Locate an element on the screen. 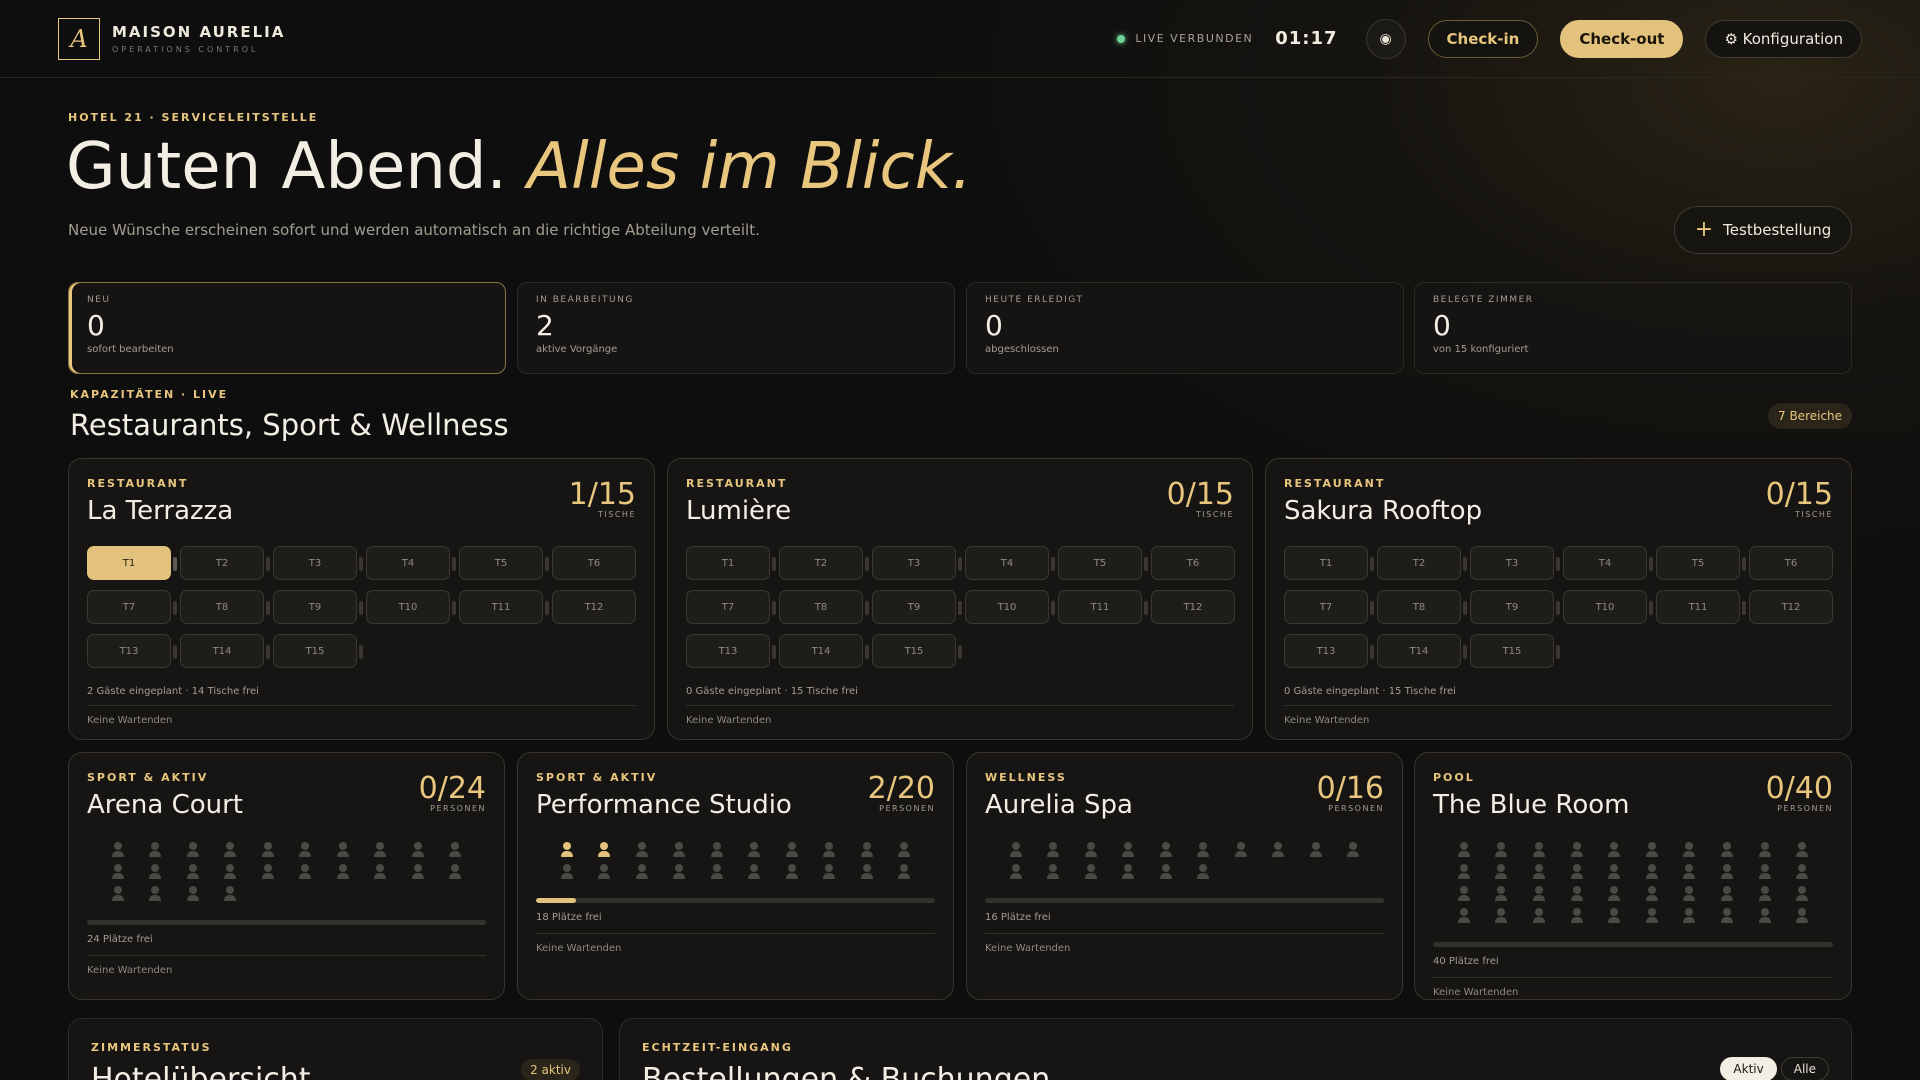  person-grid is located at coordinates (286, 873).